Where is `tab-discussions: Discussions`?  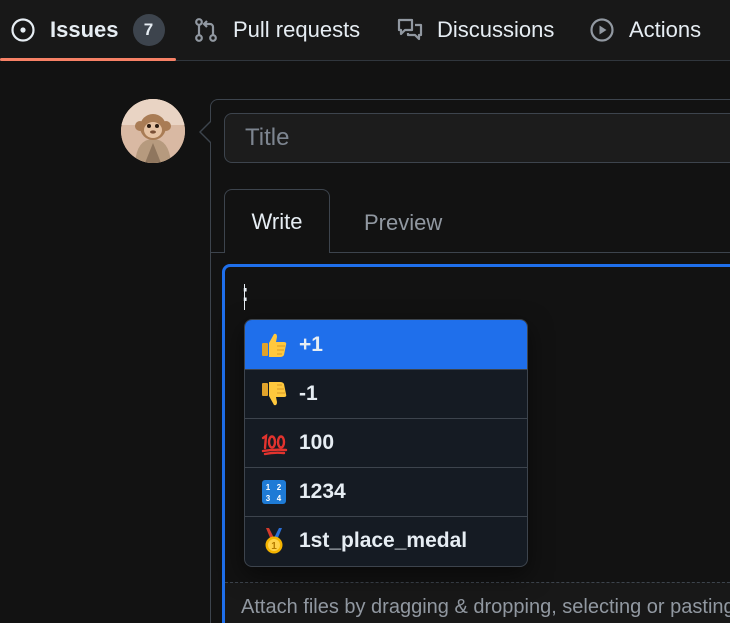 tab-discussions: Discussions is located at coordinates (475, 30).